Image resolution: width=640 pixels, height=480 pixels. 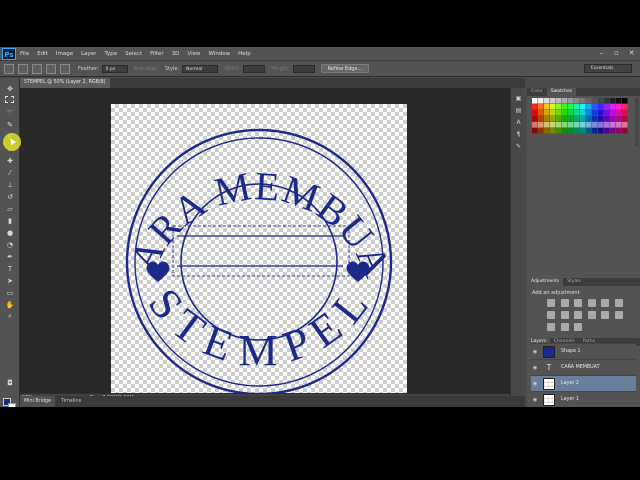 I want to click on swatches-grid, so click(x=582, y=122).